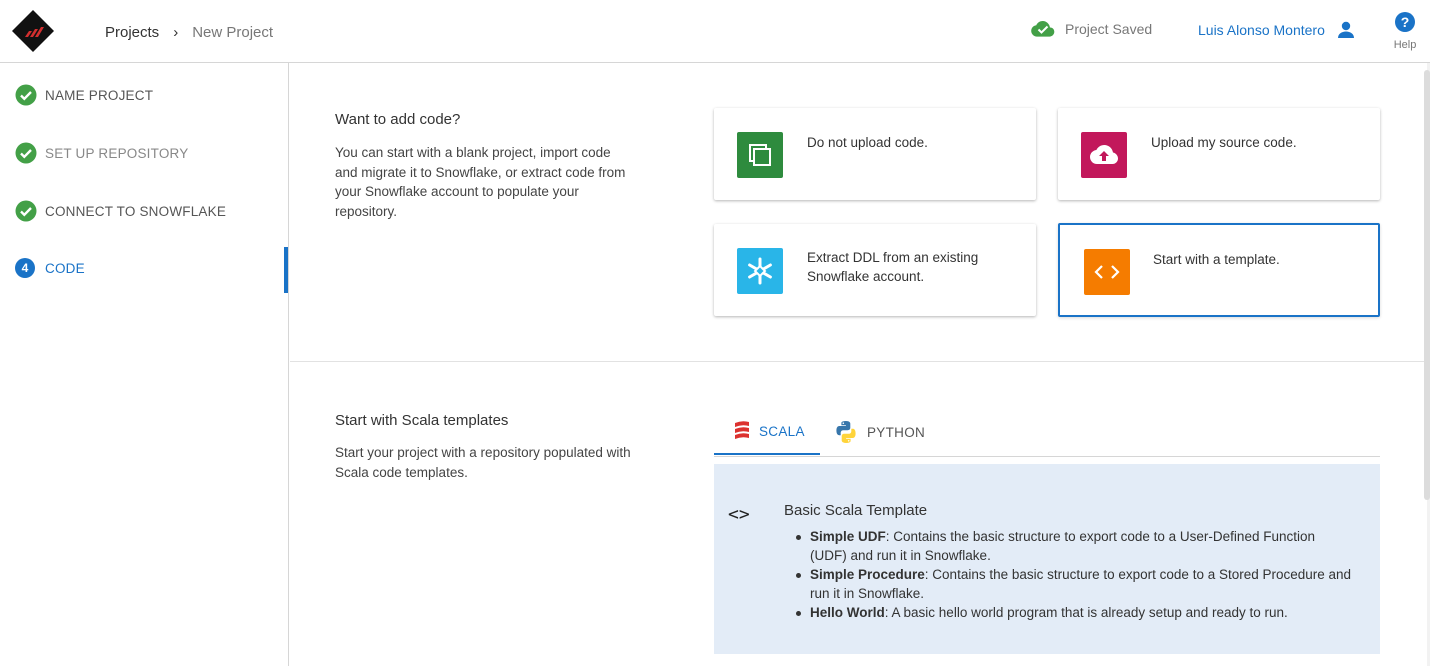 This screenshot has width=1430, height=666. I want to click on tab-label: PYTHON, so click(896, 432).